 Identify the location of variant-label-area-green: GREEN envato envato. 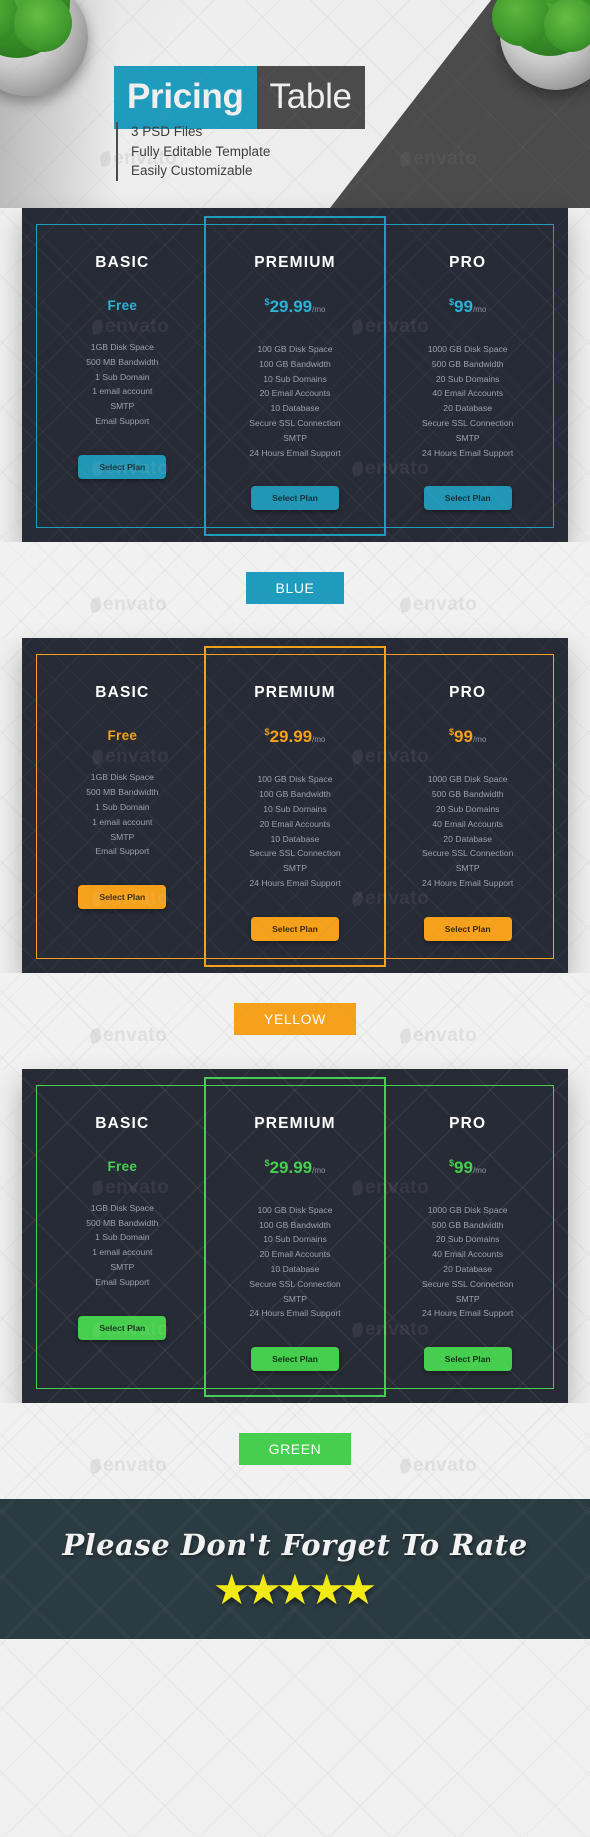
(295, 1451).